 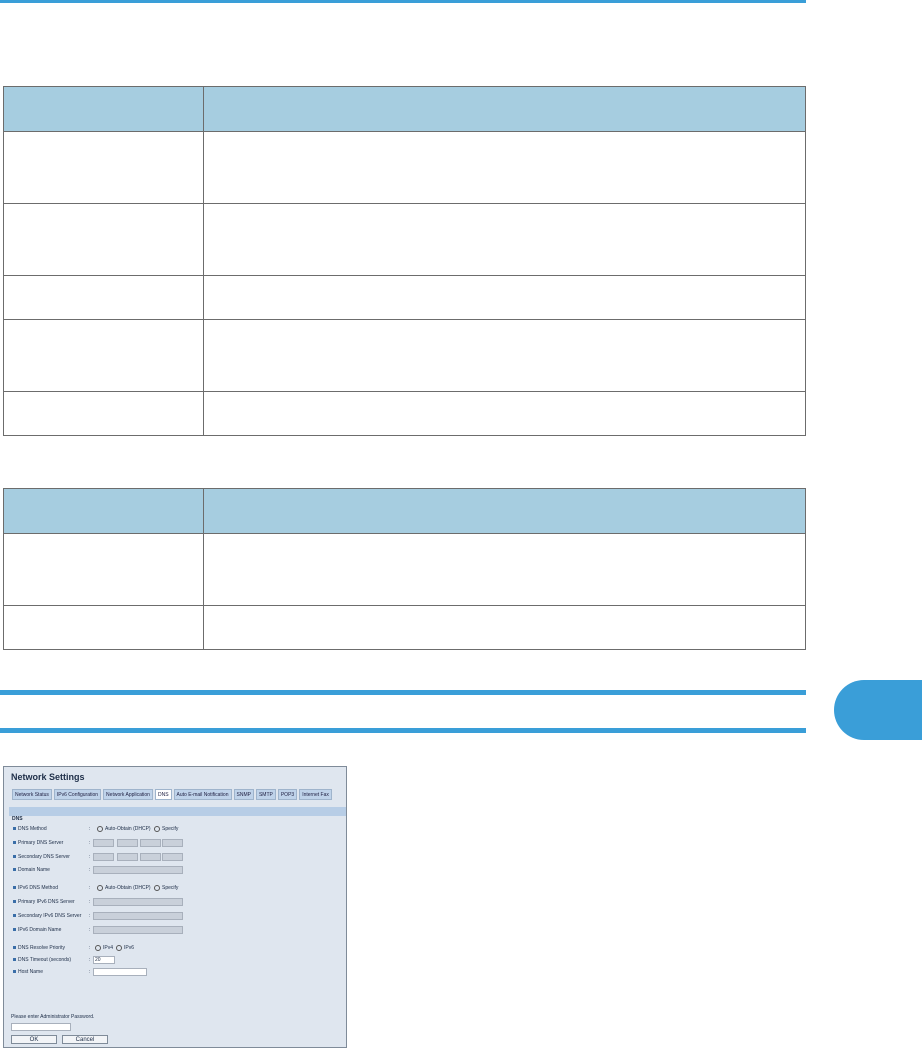 I want to click on tab-smtp: SMTP, so click(x=265, y=794).